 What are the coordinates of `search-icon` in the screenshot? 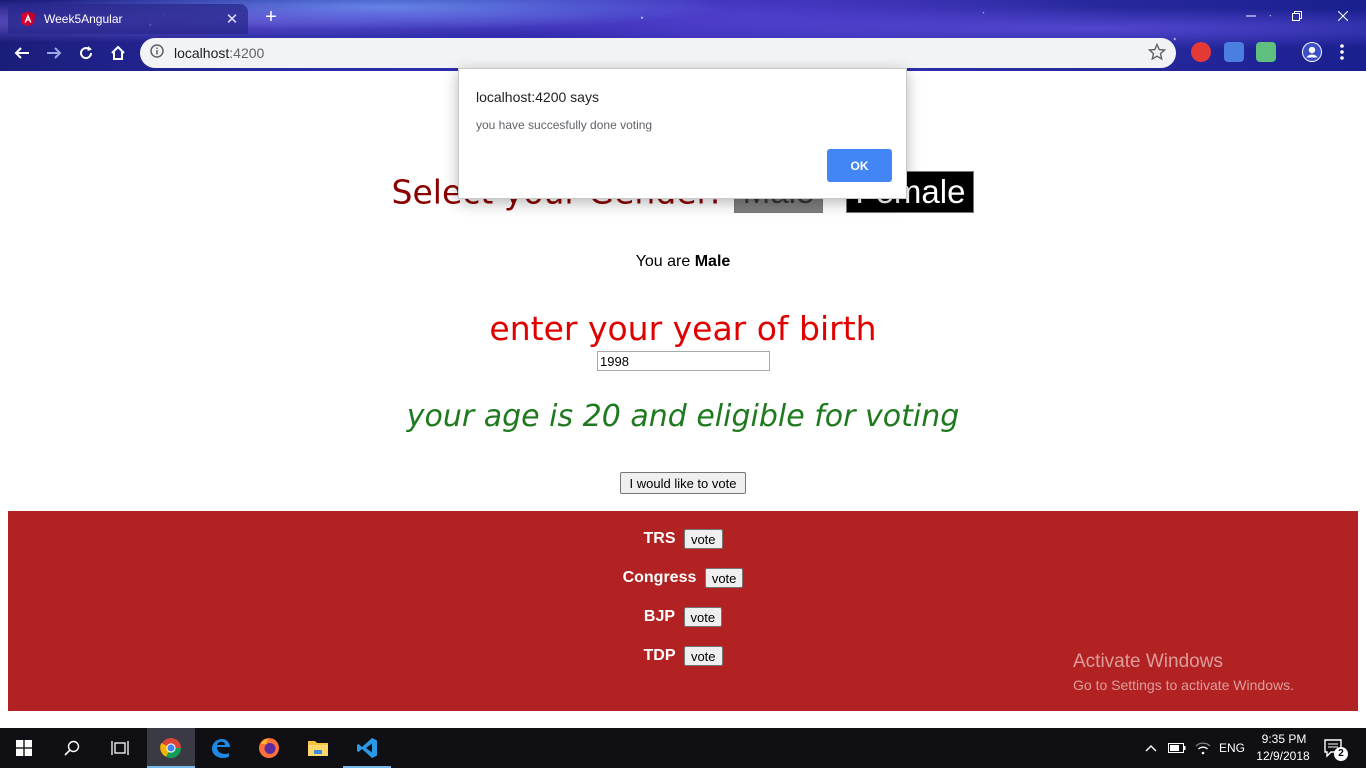 It's located at (72, 748).